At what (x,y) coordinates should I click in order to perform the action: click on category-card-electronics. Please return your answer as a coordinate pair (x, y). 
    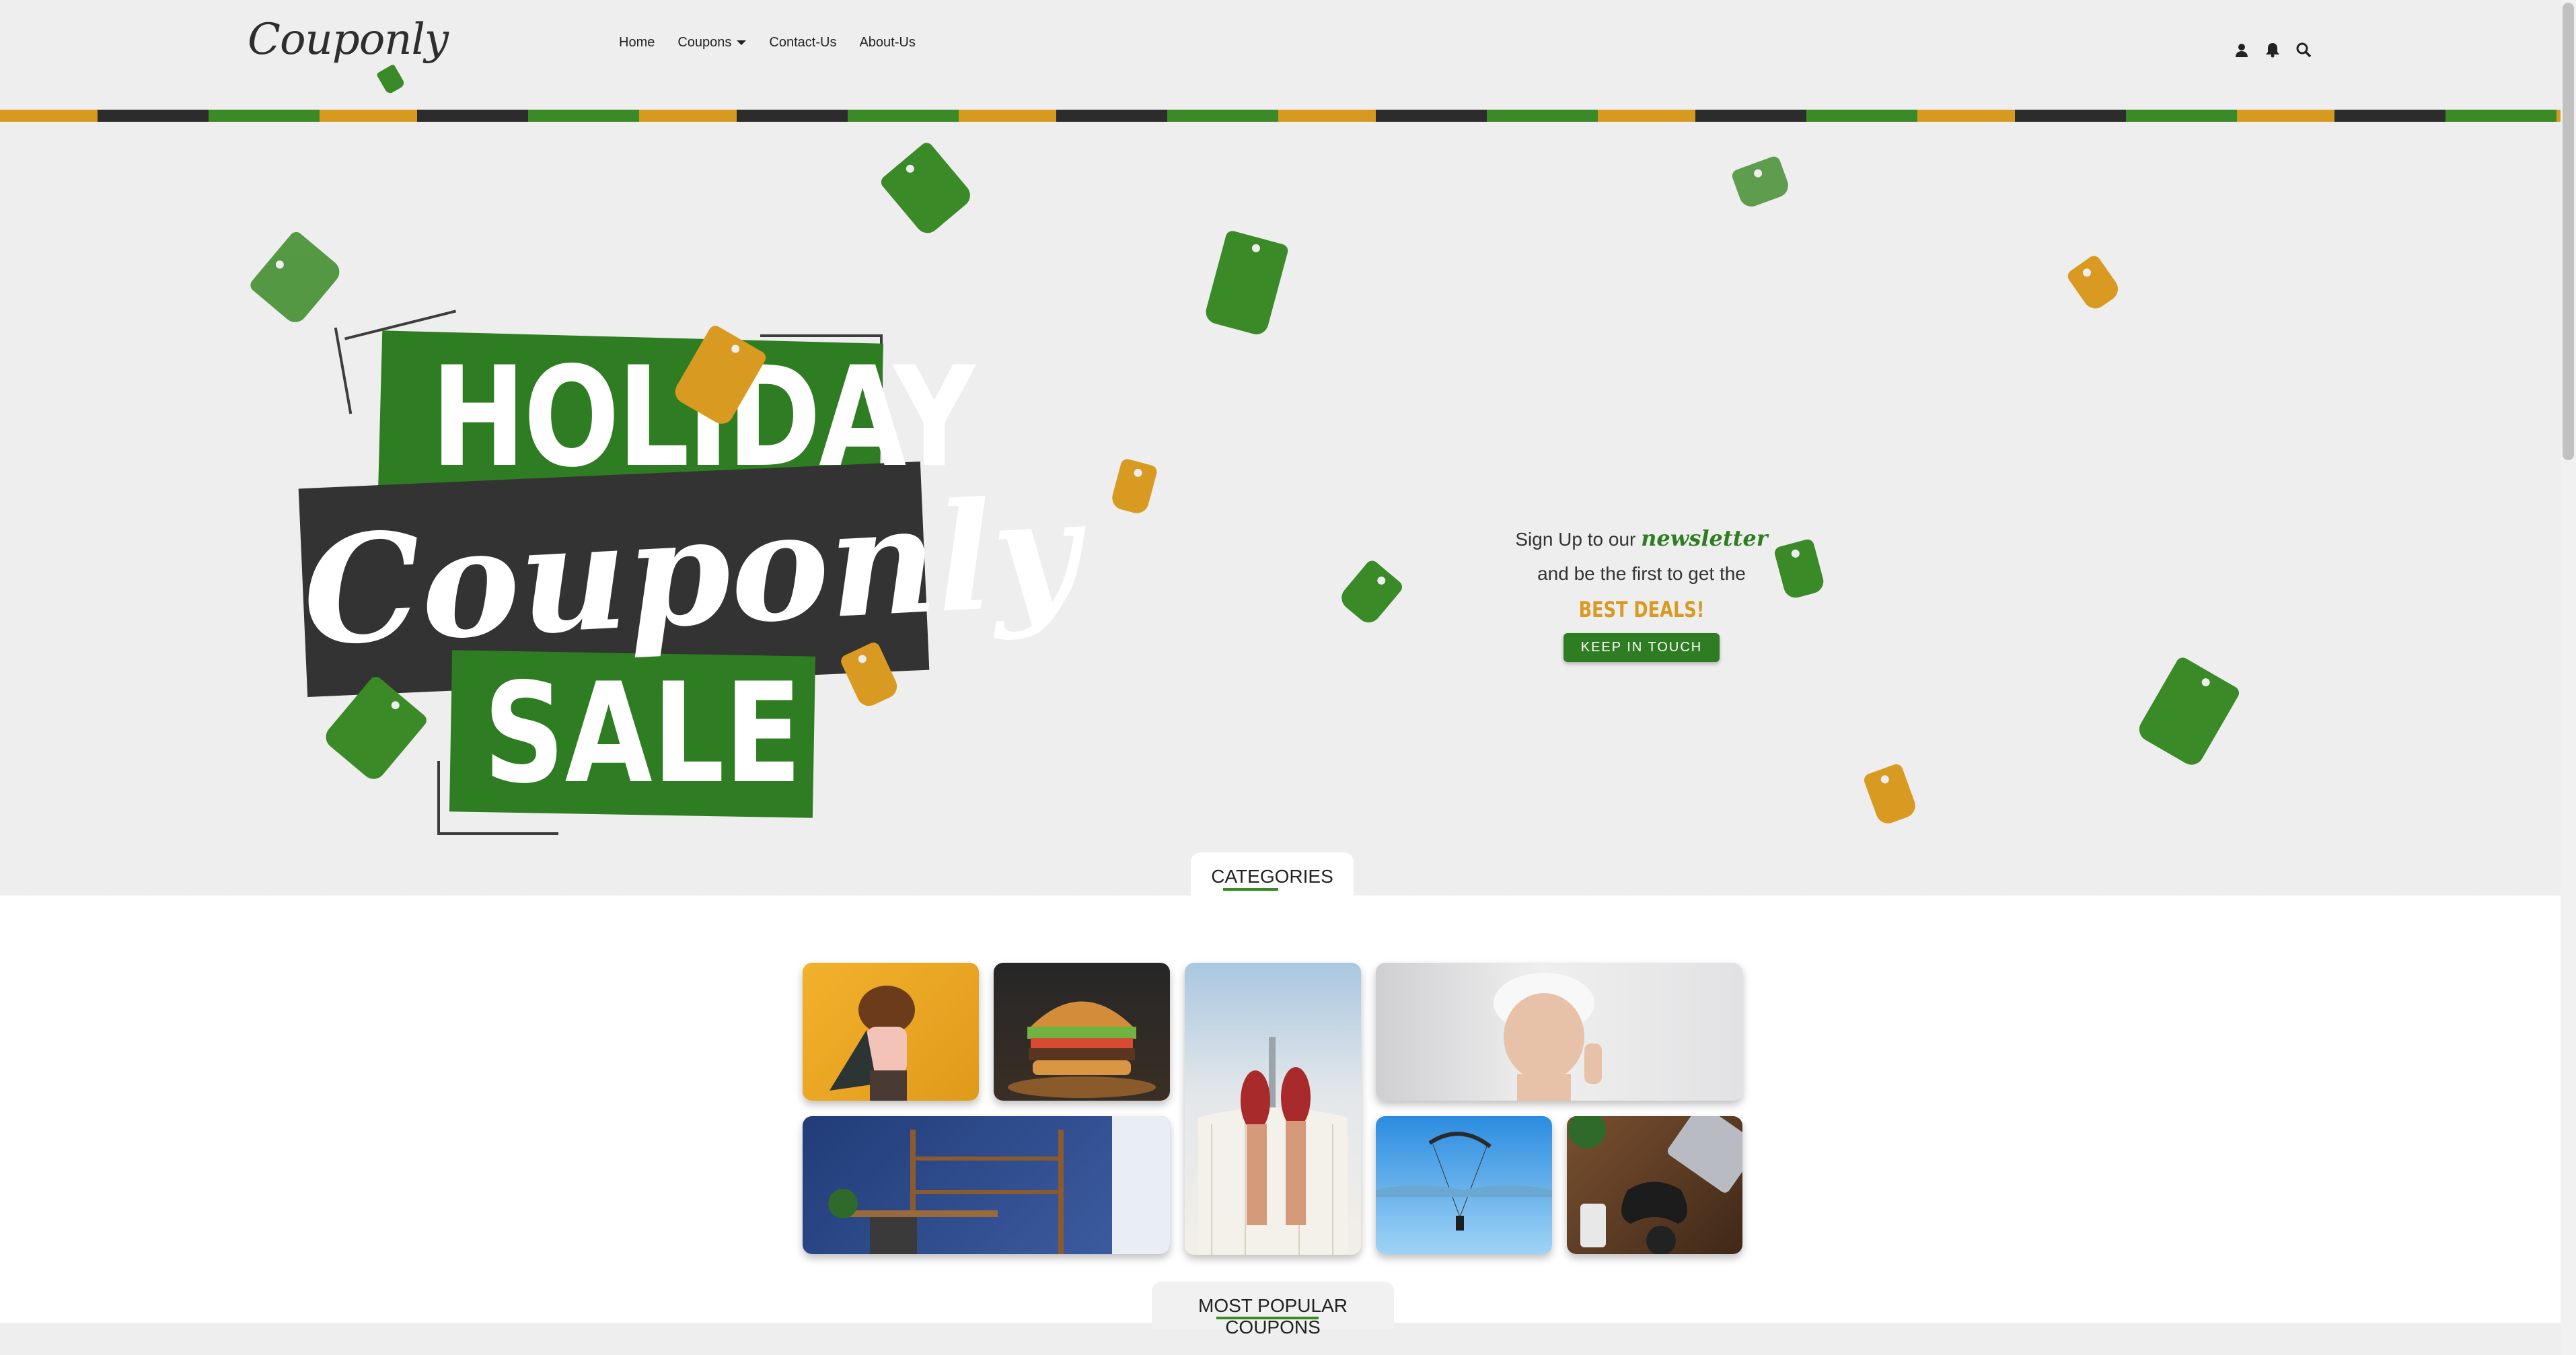
    Looking at the image, I should click on (1655, 1185).